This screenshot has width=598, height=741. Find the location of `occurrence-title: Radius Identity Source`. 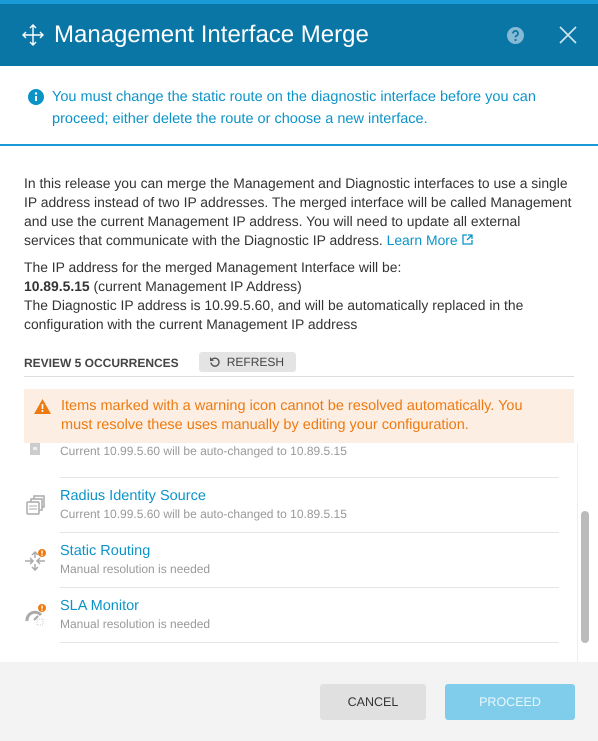

occurrence-title: Radius Identity Source is located at coordinates (309, 496).